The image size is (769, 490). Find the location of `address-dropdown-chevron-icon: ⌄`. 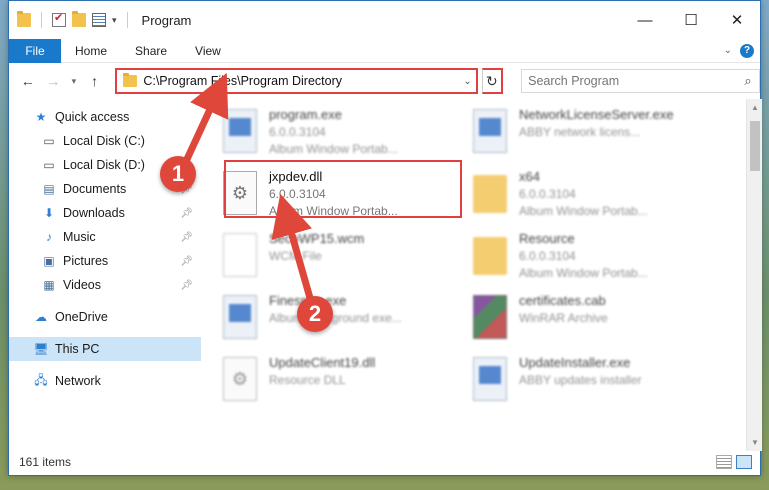

address-dropdown-chevron-icon: ⌄ is located at coordinates (468, 81).